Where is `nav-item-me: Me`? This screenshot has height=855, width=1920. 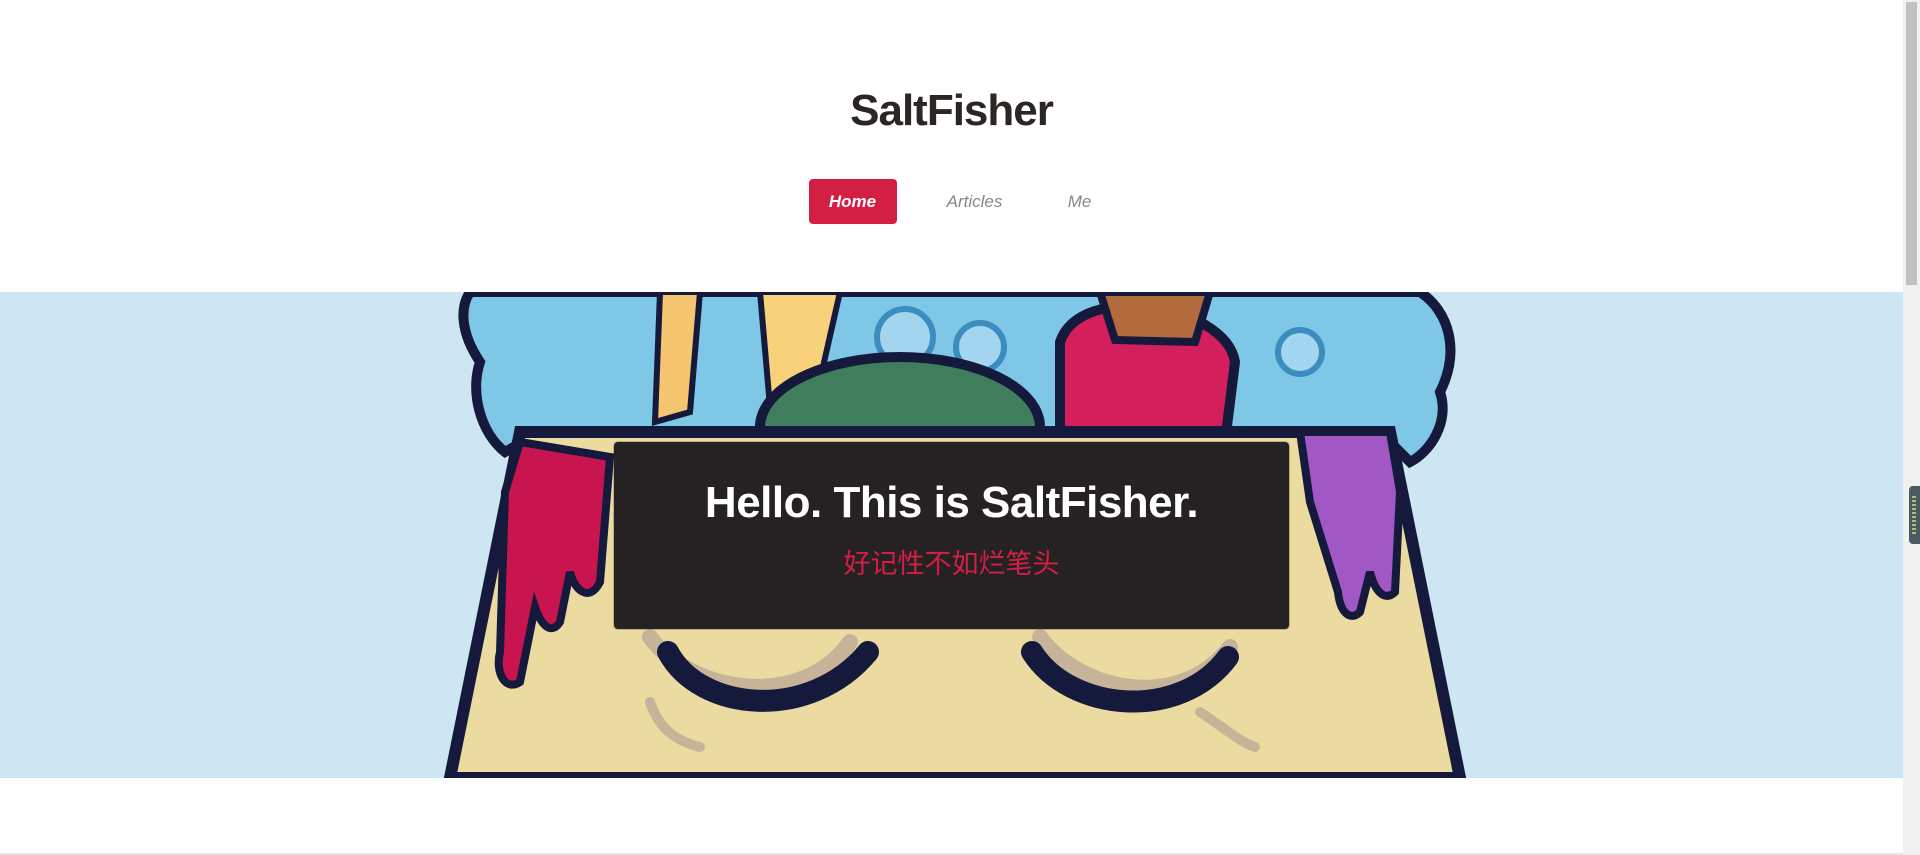
nav-item-me: Me is located at coordinates (1080, 201).